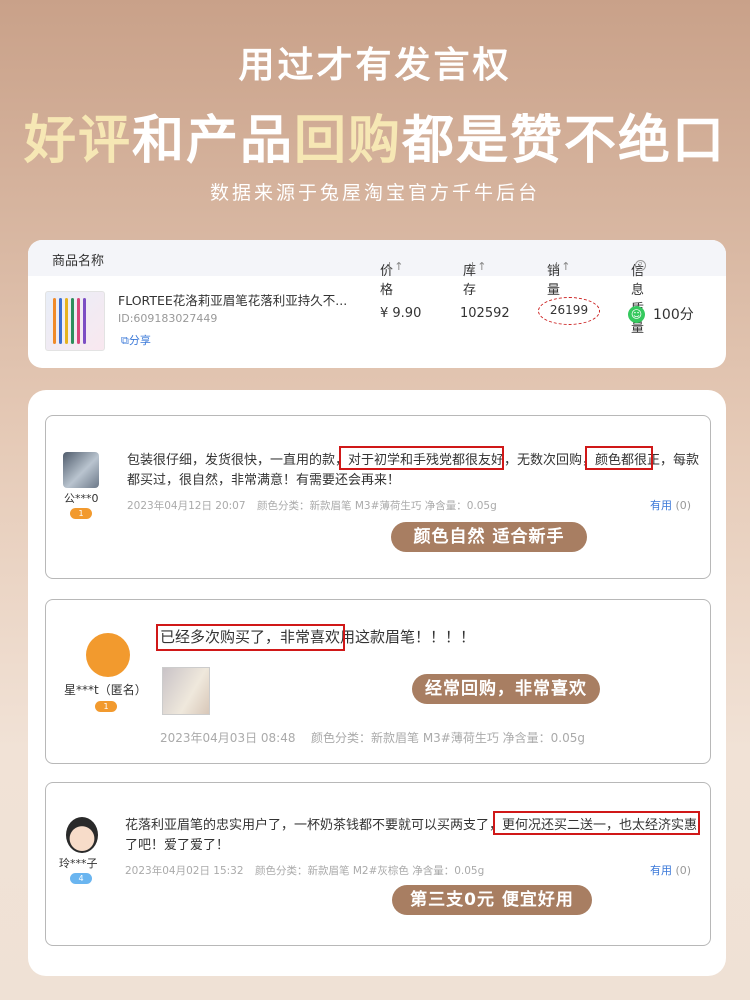  I want to click on share-link: ⧉分享, so click(136, 340).